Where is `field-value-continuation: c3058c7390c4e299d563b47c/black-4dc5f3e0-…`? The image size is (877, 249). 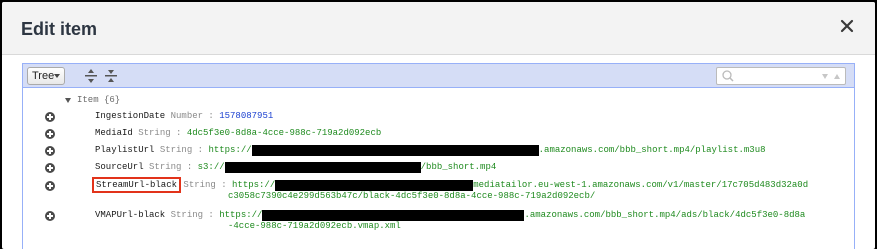
field-value-continuation: c3058c7390c4e299d563b47c/black-4dc5f3e0-… is located at coordinates (411, 196).